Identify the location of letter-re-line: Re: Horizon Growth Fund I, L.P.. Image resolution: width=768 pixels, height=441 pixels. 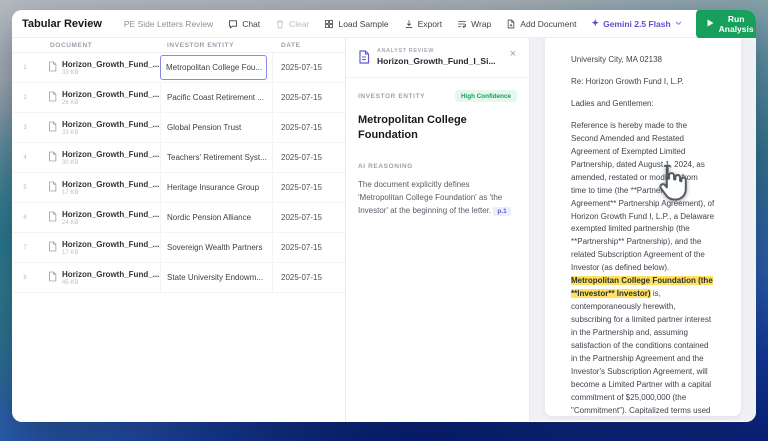
(627, 81).